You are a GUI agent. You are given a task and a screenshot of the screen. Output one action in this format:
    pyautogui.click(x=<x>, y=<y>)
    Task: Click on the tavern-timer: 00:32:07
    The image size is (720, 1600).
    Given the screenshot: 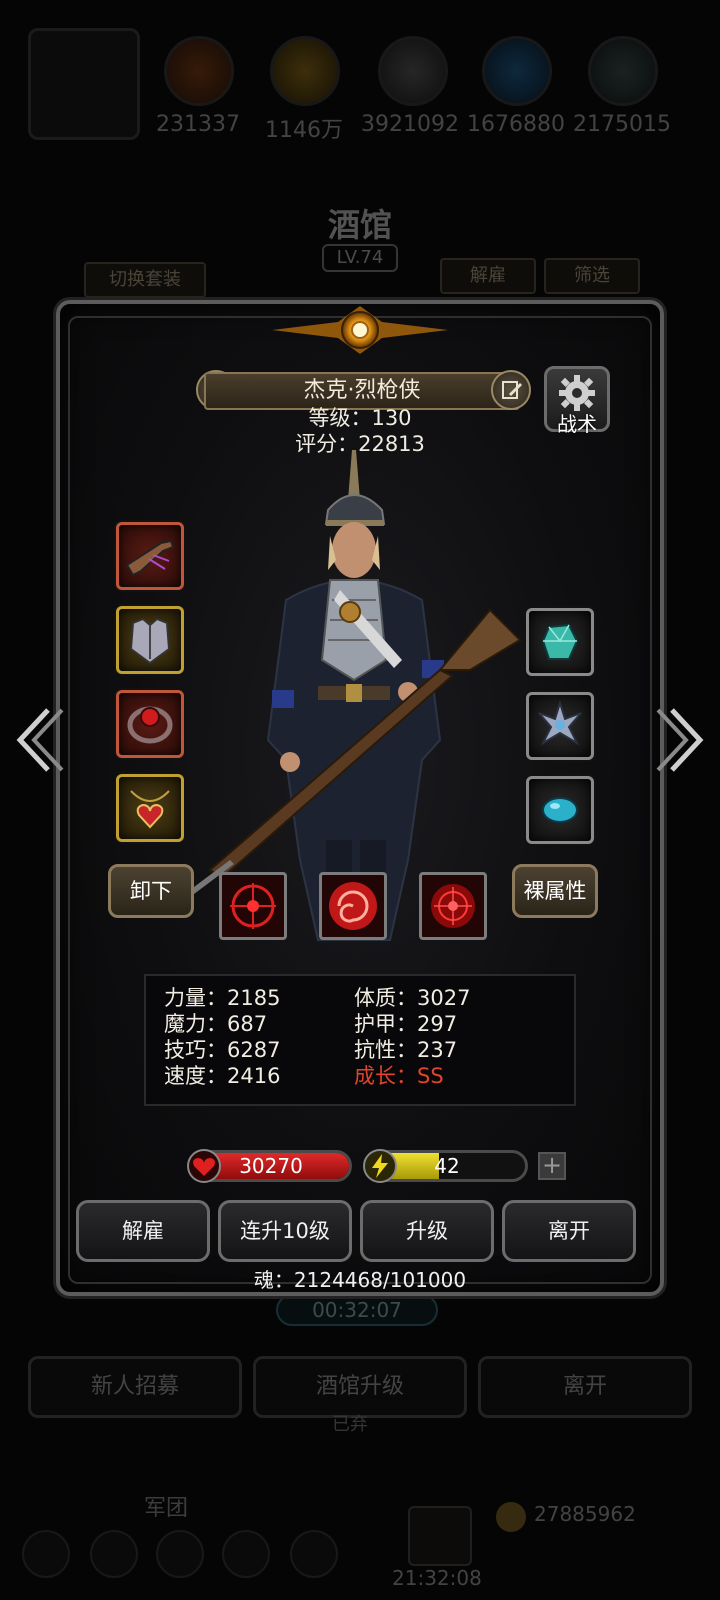 What is the action you would take?
    pyautogui.click(x=357, y=1310)
    